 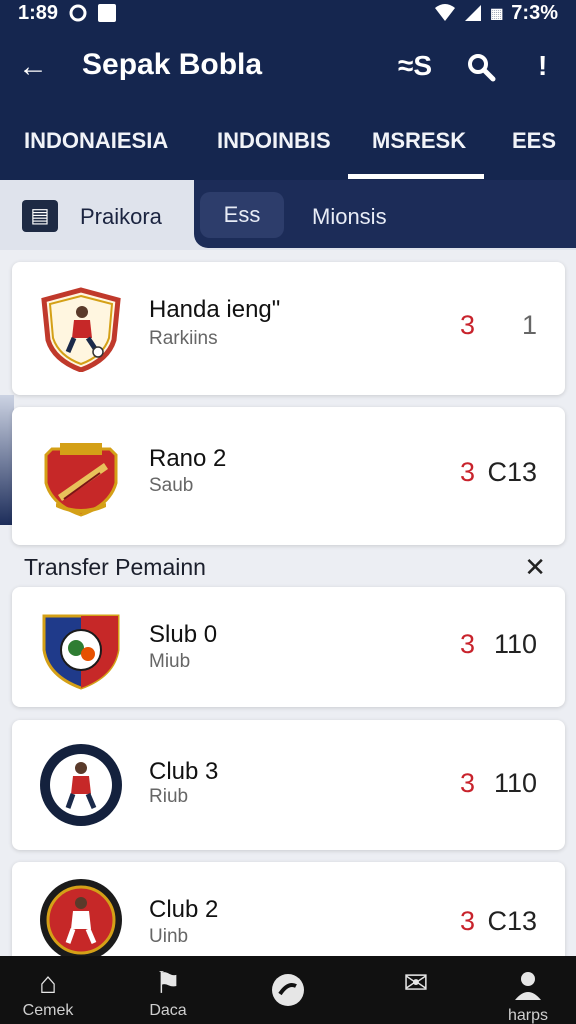 I want to click on tab-bar: INDONAIESIA INDOINBIS MSRESK EES, so click(x=288, y=149).